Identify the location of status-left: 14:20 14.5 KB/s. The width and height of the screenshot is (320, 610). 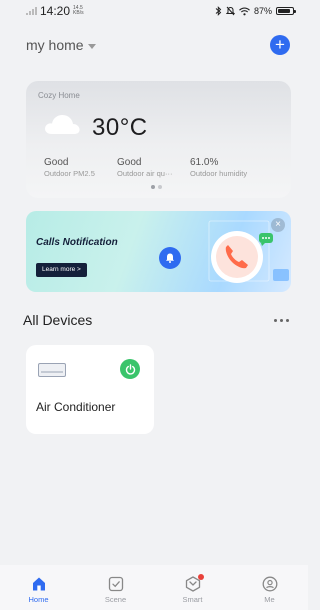
(55, 11).